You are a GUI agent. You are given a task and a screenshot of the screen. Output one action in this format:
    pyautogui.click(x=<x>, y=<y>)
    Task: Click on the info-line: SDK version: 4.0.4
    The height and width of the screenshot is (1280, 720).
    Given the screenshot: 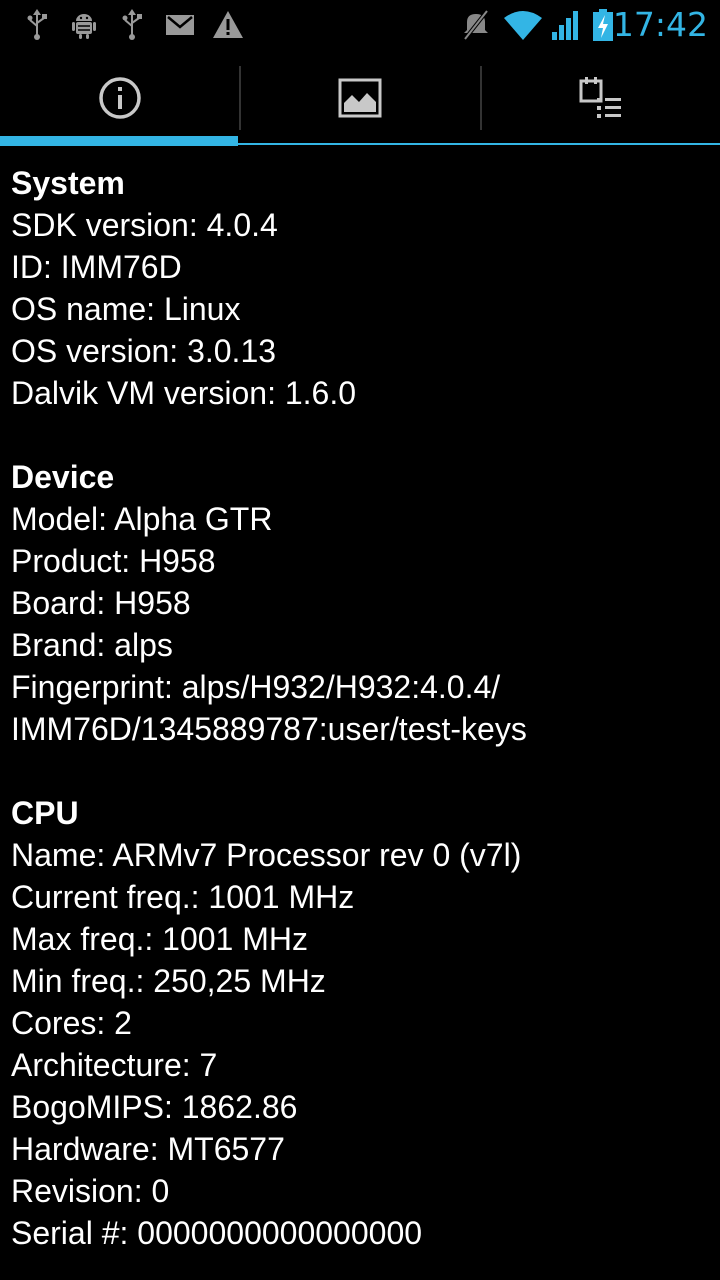 What is the action you would take?
    pyautogui.click(x=144, y=225)
    